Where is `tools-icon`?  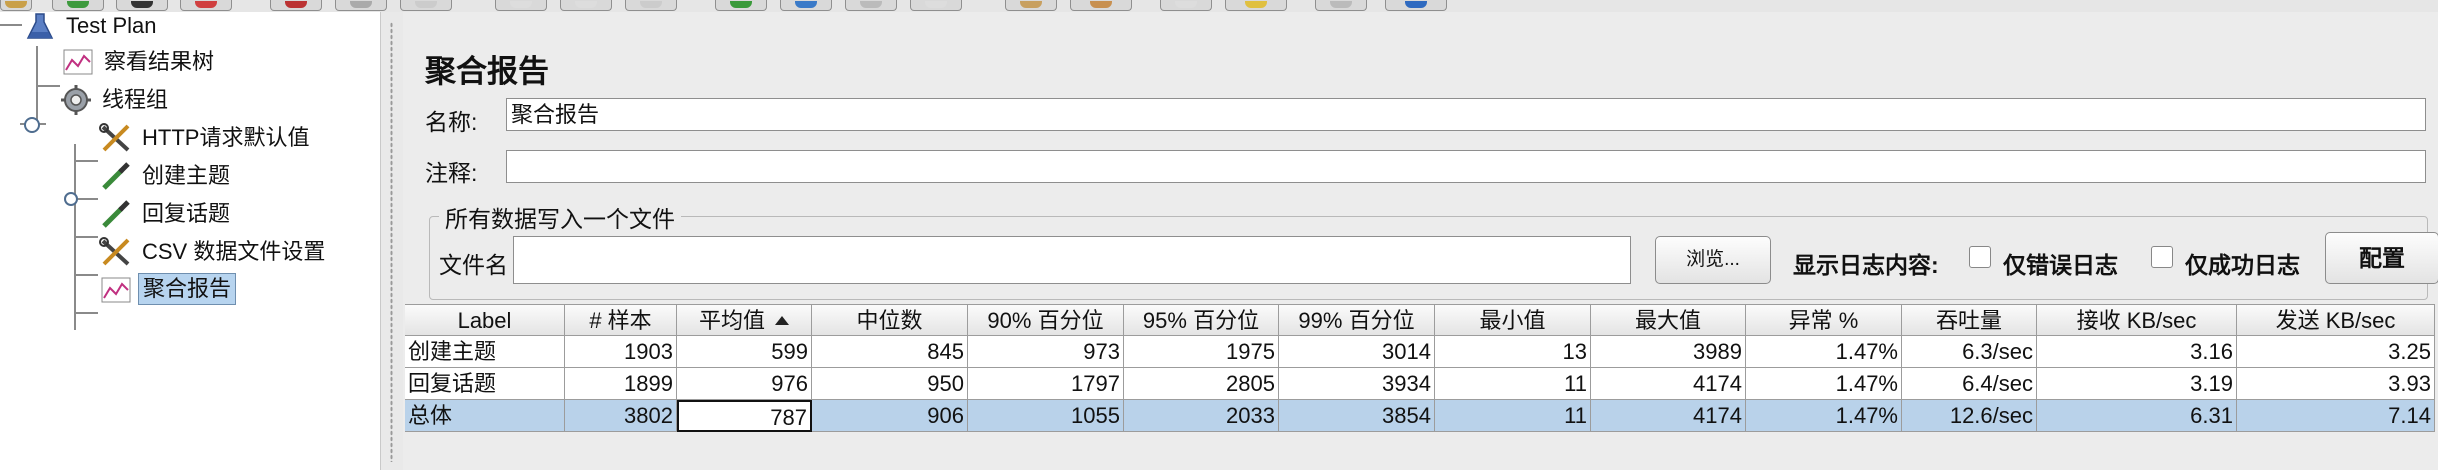
tools-icon is located at coordinates (114, 137).